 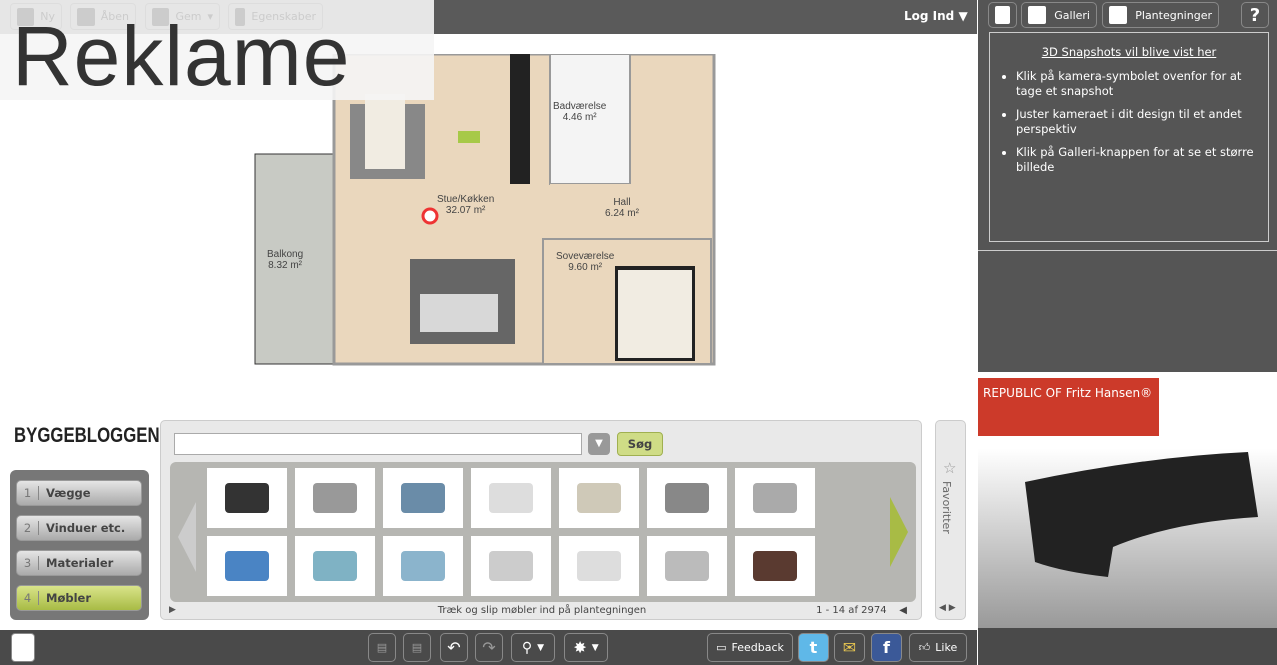 I want to click on rowing-machine-thumbnail, so click(x=335, y=498).